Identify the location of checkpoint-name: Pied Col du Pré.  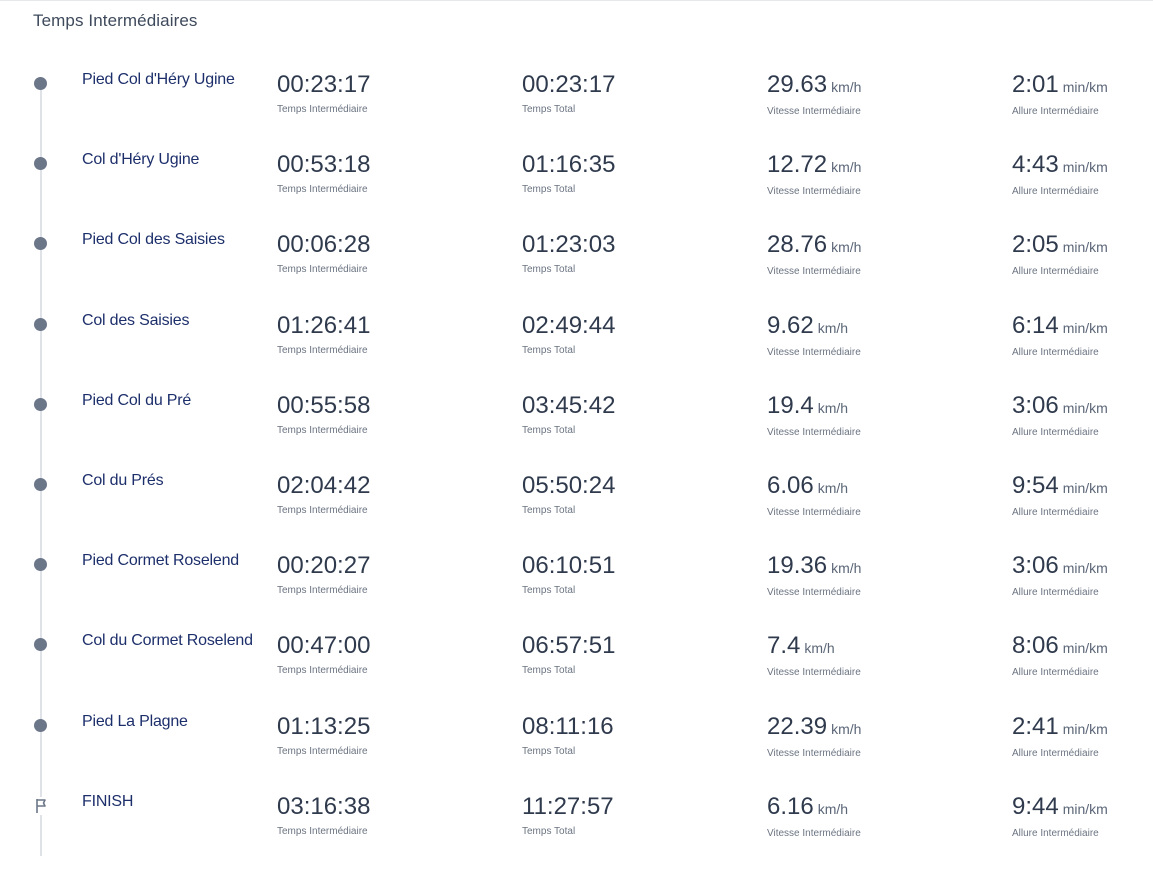
(137, 400).